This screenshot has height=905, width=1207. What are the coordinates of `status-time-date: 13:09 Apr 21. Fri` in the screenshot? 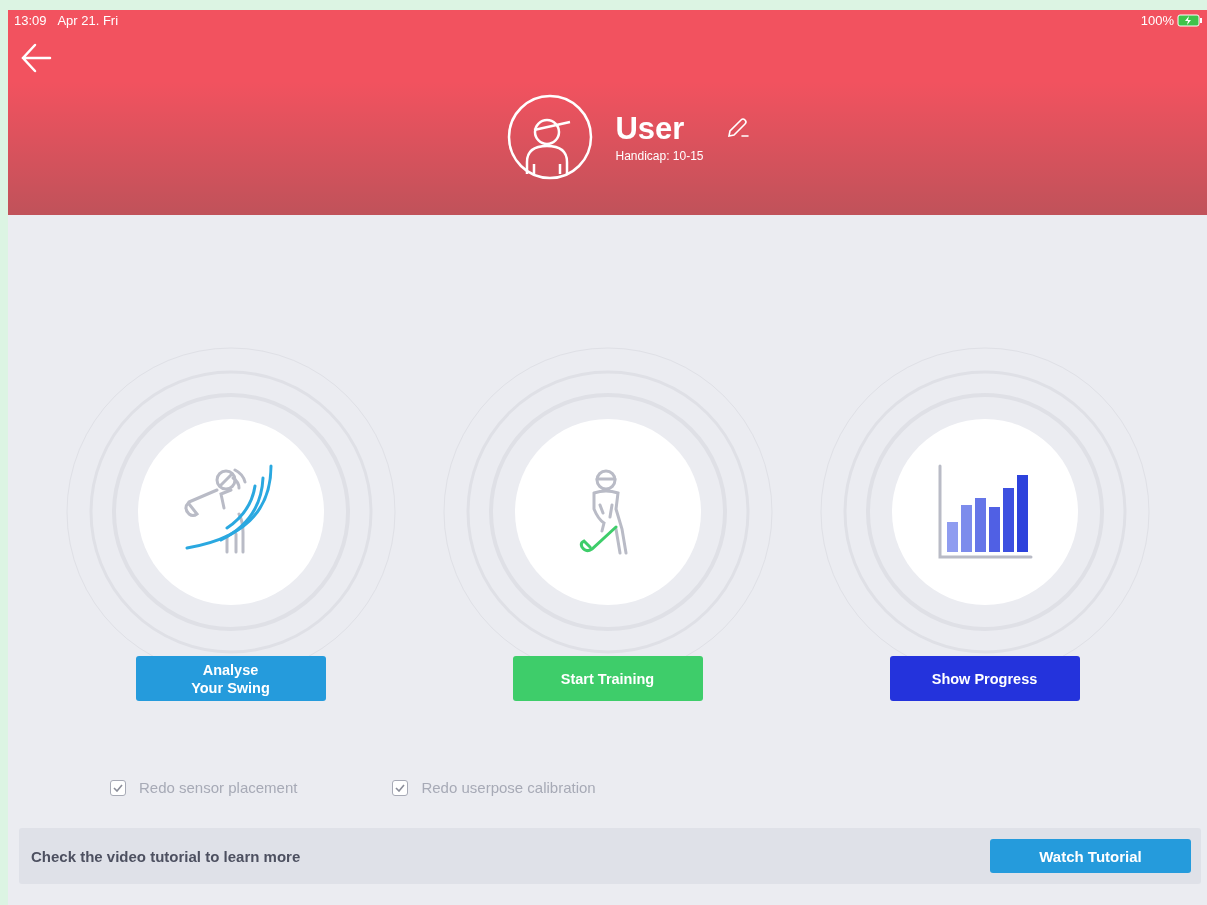 It's located at (66, 20).